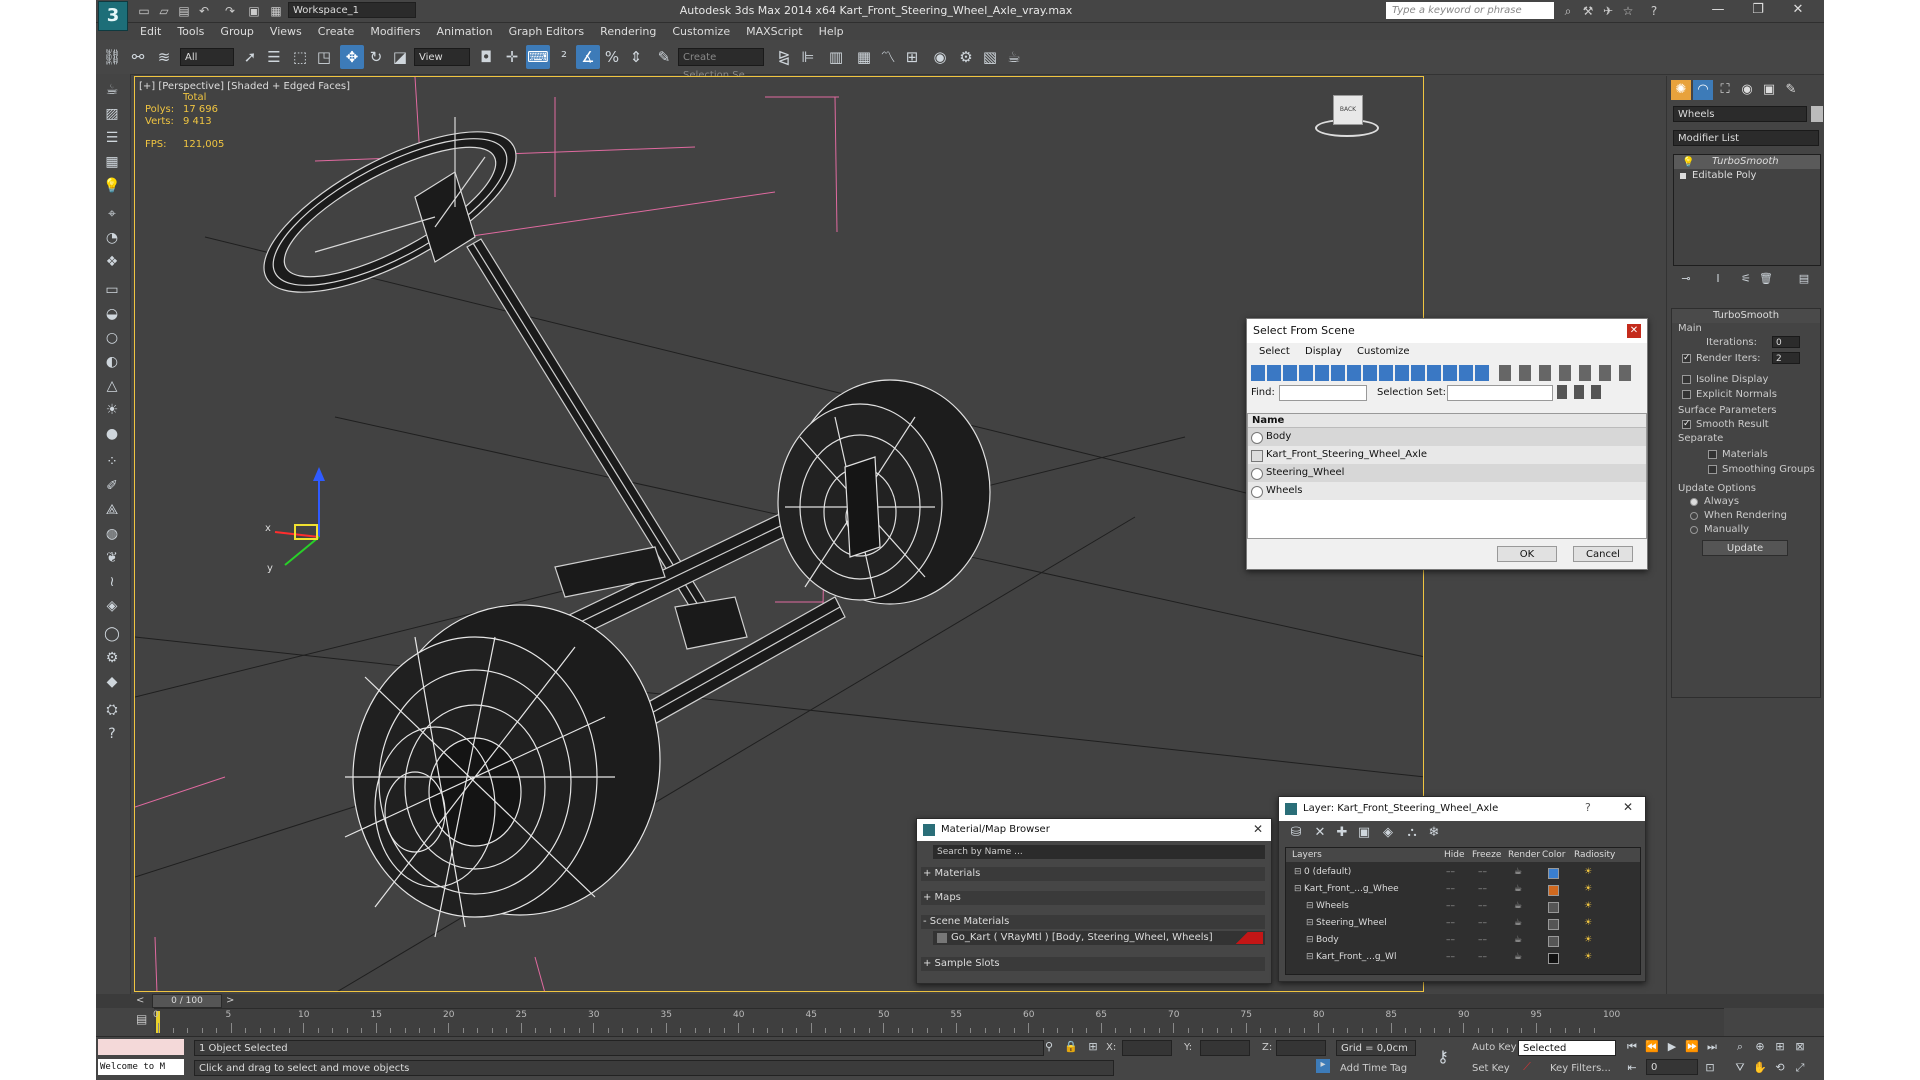 Image resolution: width=1920 pixels, height=1080 pixels. I want to click on minimize-button: —, so click(1718, 10).